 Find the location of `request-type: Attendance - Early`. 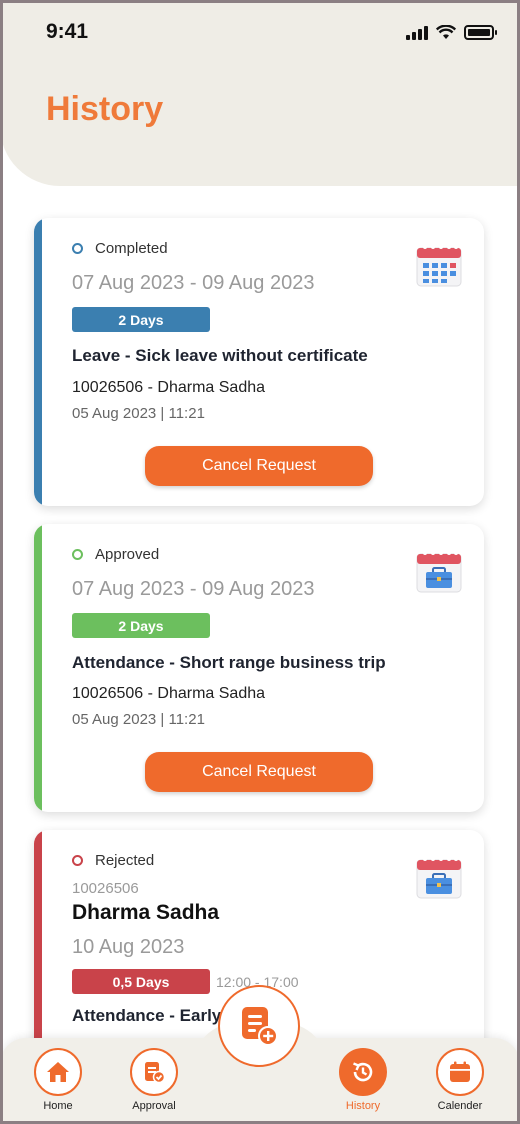

request-type: Attendance - Early is located at coordinates (147, 1015).